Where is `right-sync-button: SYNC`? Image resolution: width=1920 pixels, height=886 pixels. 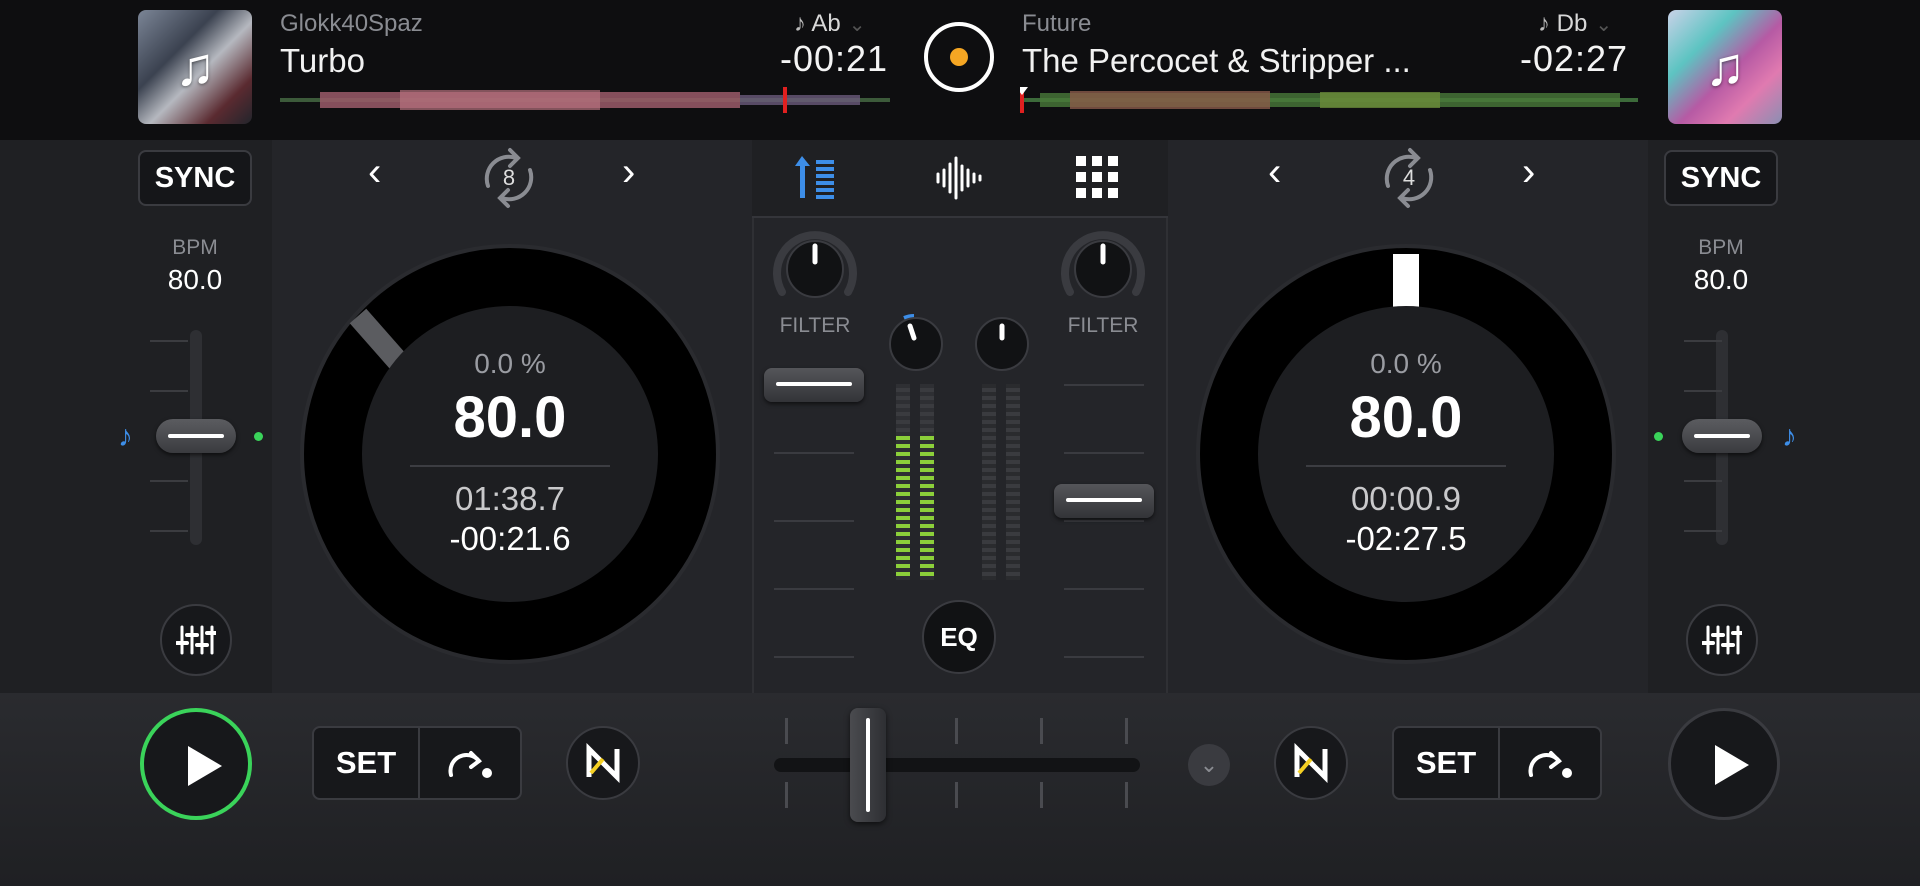
right-sync-button: SYNC is located at coordinates (1721, 178).